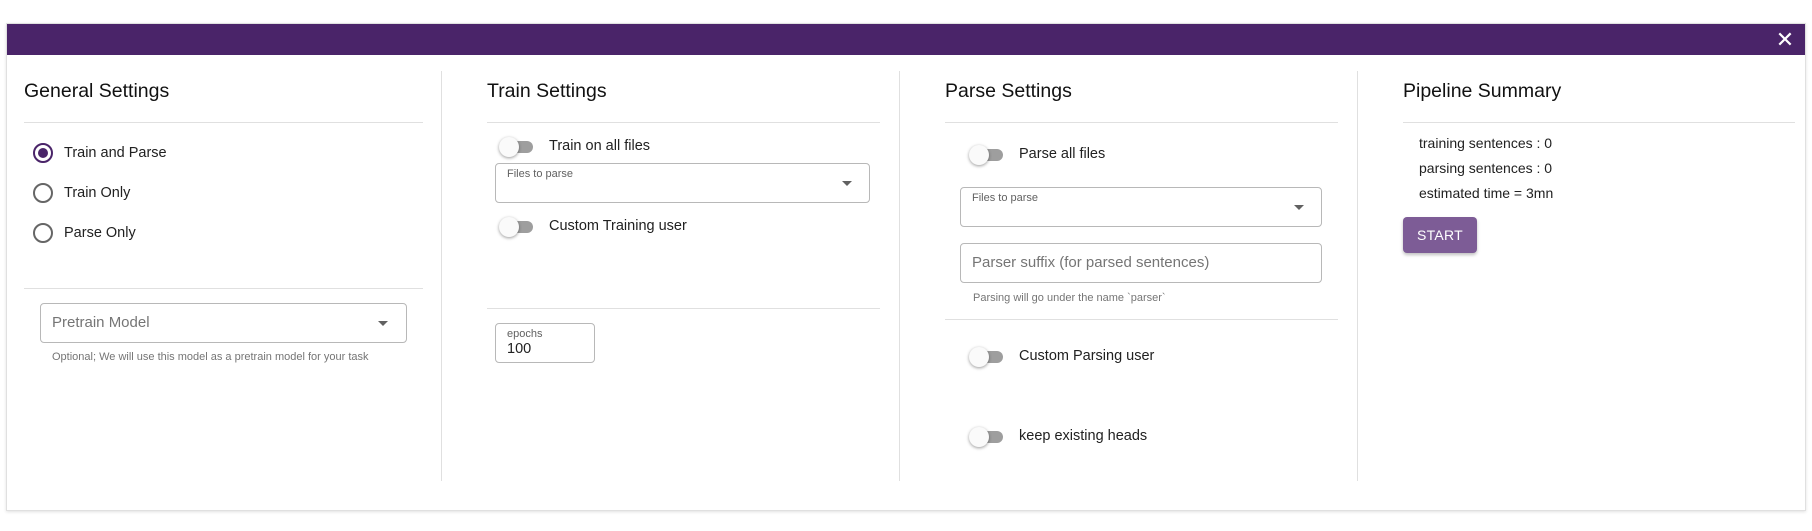 This screenshot has width=1812, height=531. What do you see at coordinates (1486, 193) in the screenshot?
I see `estimated-time: estimated time = 3mn` at bounding box center [1486, 193].